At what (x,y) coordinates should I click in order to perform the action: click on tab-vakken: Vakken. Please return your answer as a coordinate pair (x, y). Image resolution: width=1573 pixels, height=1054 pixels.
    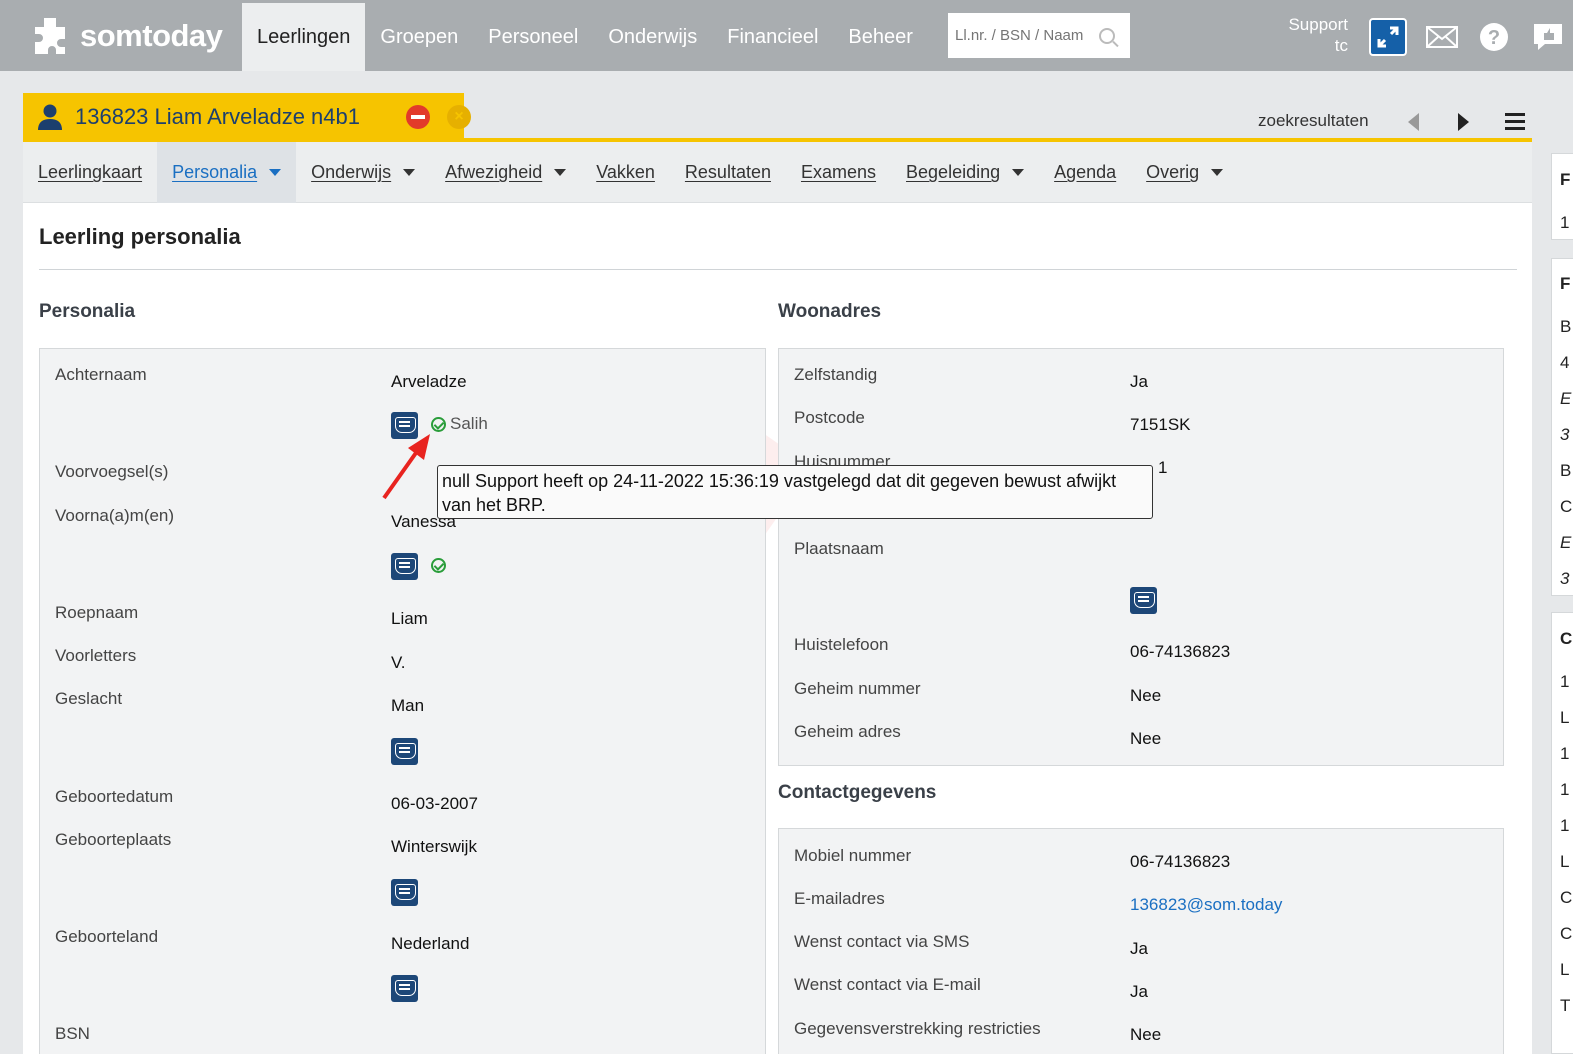
    Looking at the image, I should click on (625, 172).